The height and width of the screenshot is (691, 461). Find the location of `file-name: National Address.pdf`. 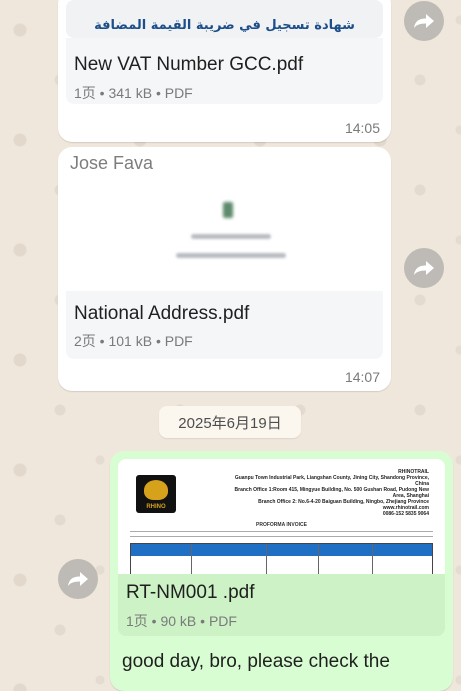

file-name: National Address.pdf is located at coordinates (162, 313).